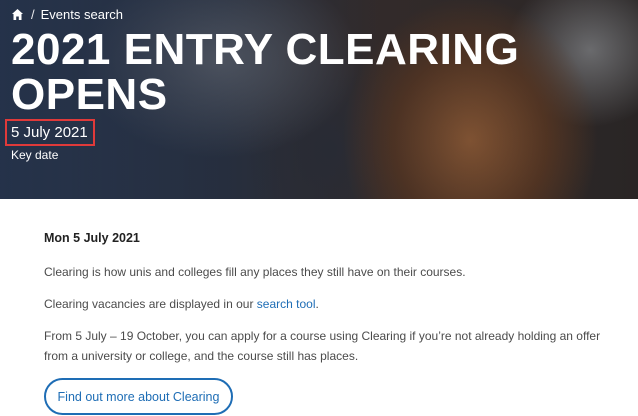 The width and height of the screenshot is (638, 416). I want to click on date-type-label: Key date, so click(35, 155).